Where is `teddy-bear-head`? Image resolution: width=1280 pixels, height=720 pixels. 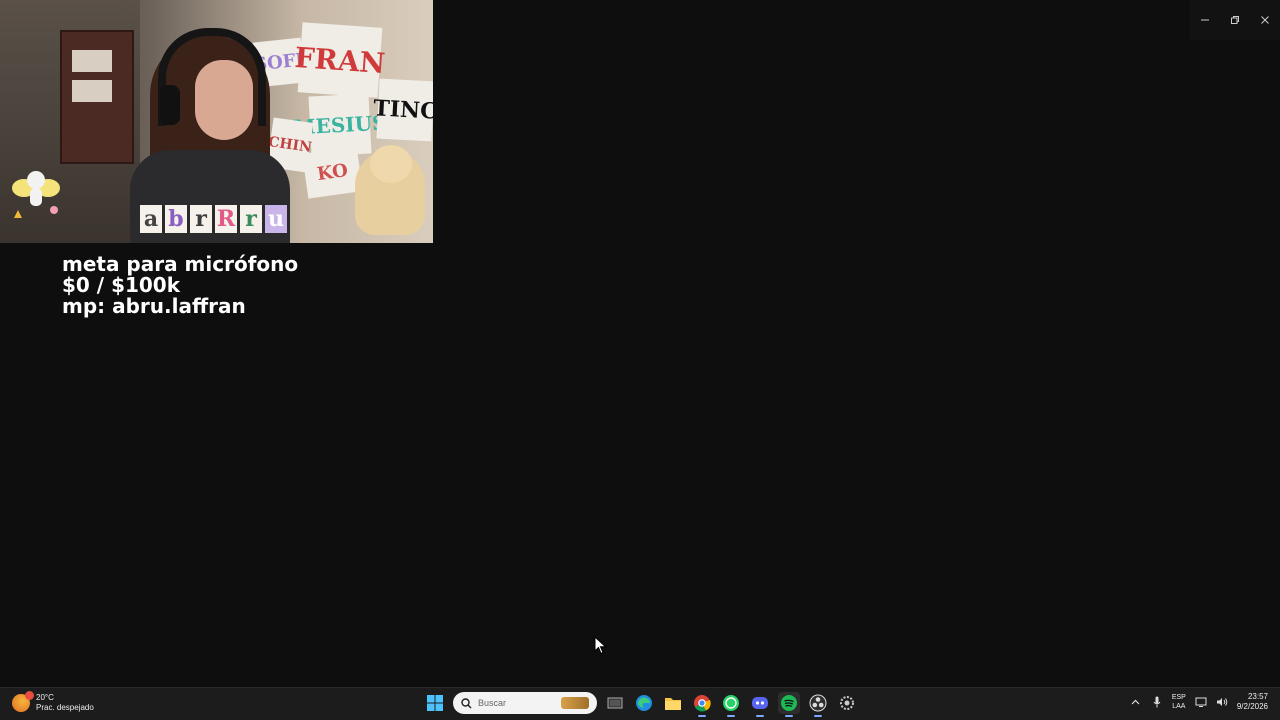 teddy-bear-head is located at coordinates (391, 164).